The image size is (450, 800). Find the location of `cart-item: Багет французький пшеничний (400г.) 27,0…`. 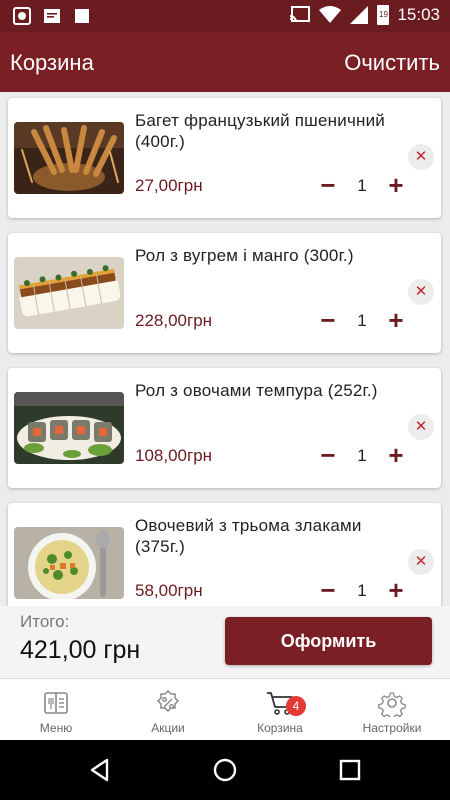

cart-item: Багет французький пшеничний (400г.) 27,0… is located at coordinates (224, 158).